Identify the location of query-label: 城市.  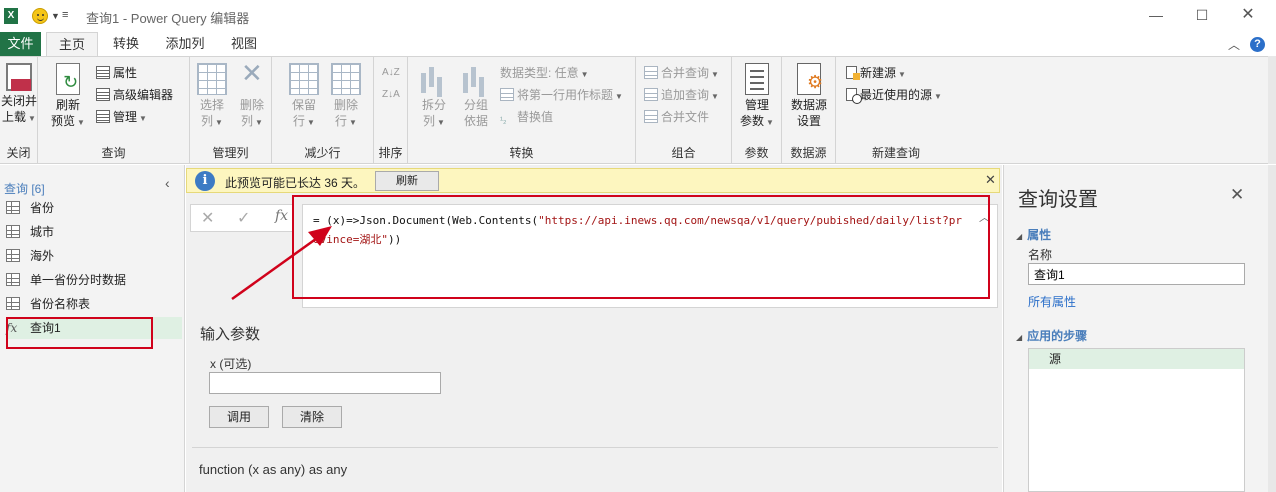
(42, 232).